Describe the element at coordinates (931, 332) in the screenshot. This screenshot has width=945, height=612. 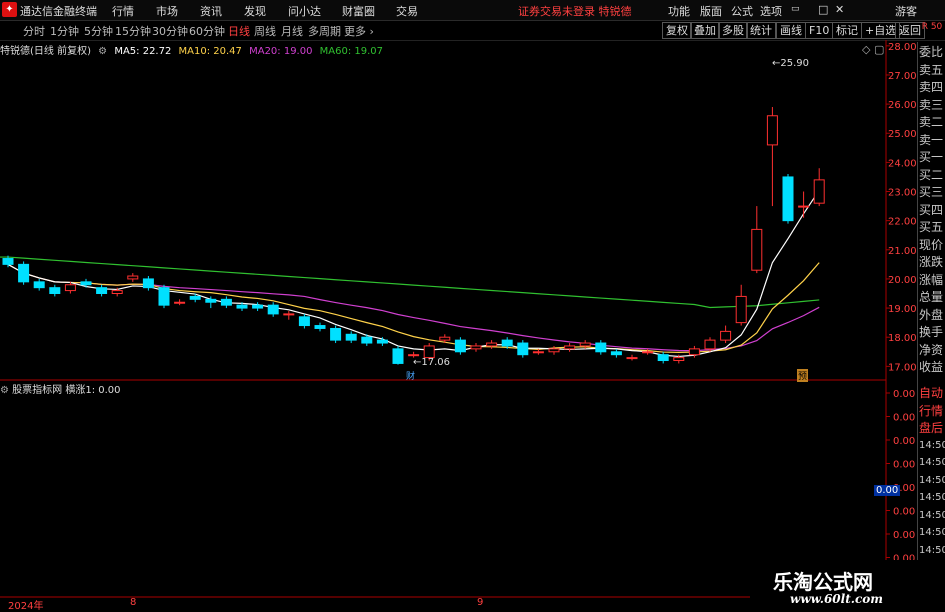
I see `side-item: 换手` at that location.